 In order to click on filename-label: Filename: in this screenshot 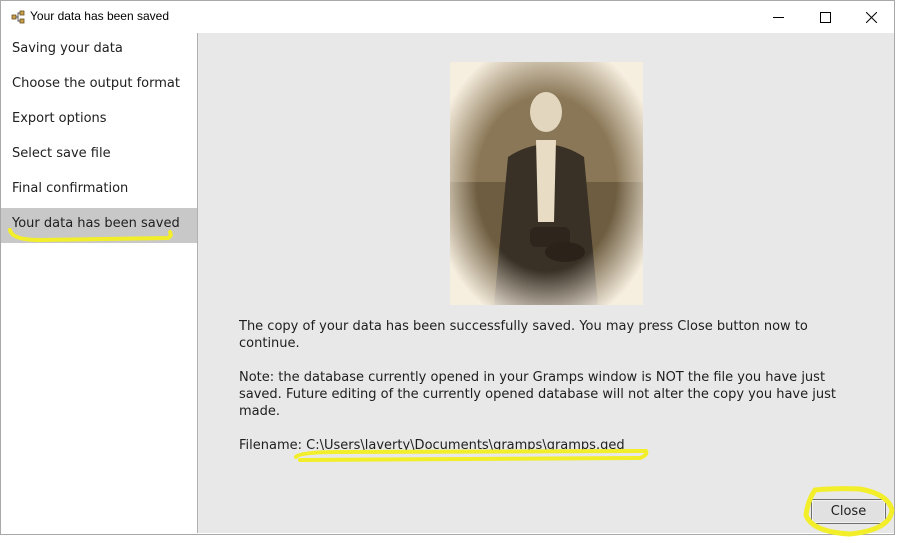, I will do `click(271, 445)`.